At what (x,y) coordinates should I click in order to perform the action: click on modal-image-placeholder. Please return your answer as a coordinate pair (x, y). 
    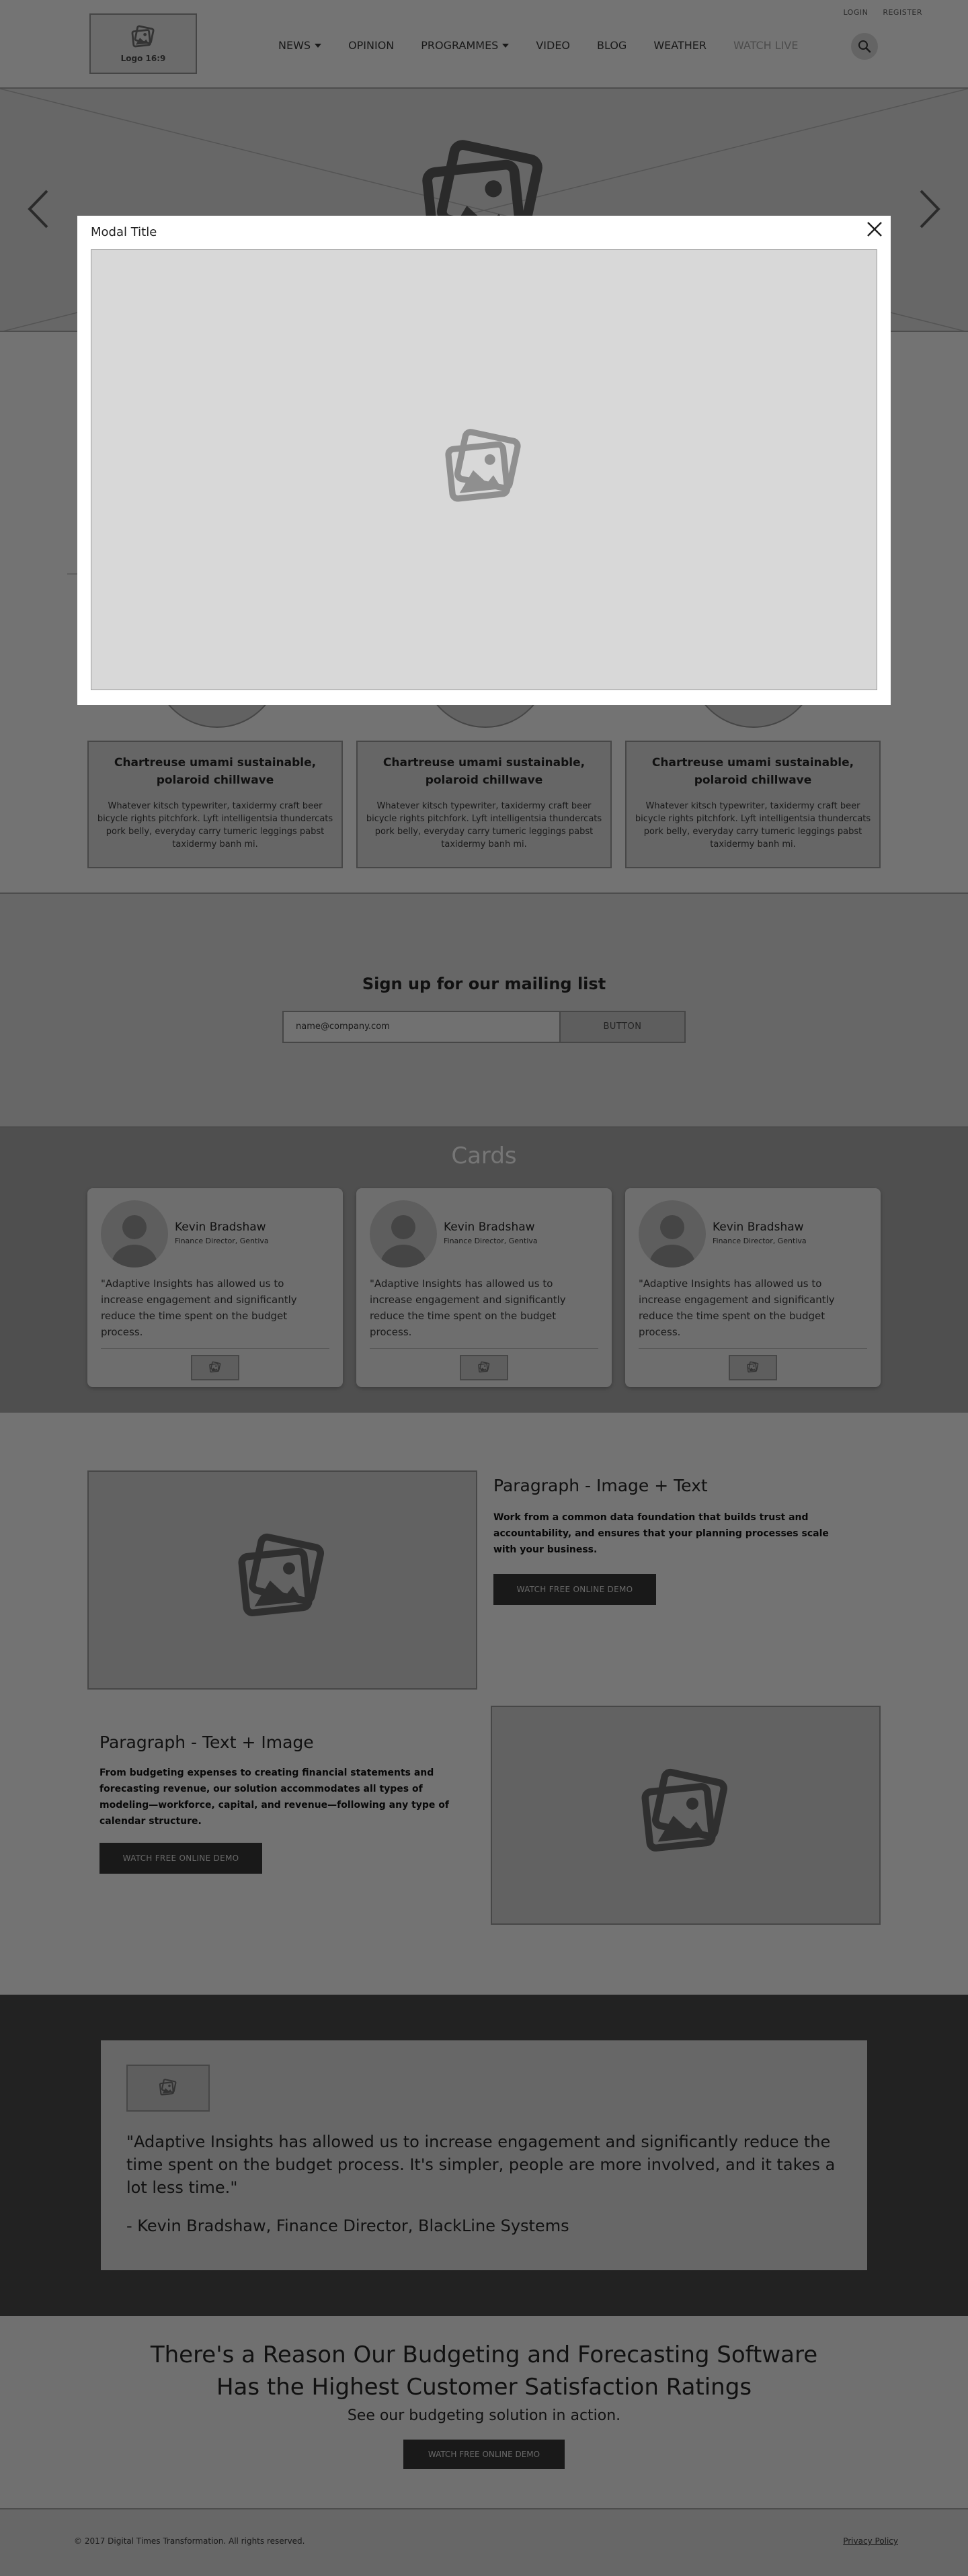
    Looking at the image, I should click on (484, 469).